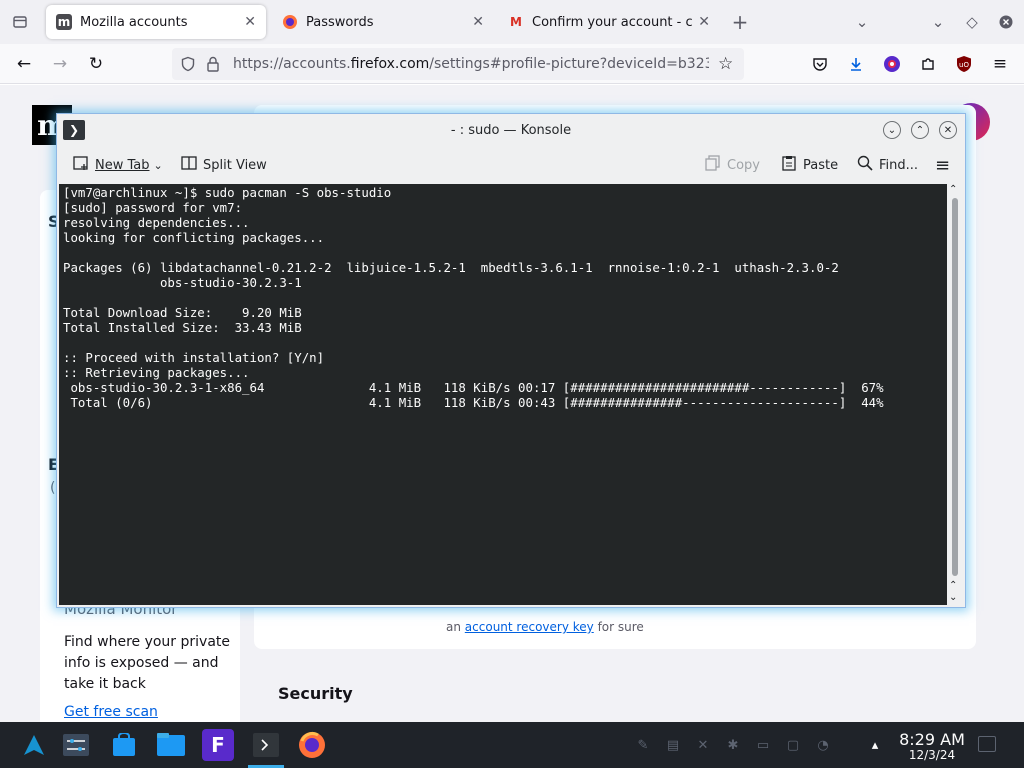 This screenshot has height=768, width=1024. What do you see at coordinates (182, 282) in the screenshot?
I see `terminal-line: obs-studio-30.2.3-1` at bounding box center [182, 282].